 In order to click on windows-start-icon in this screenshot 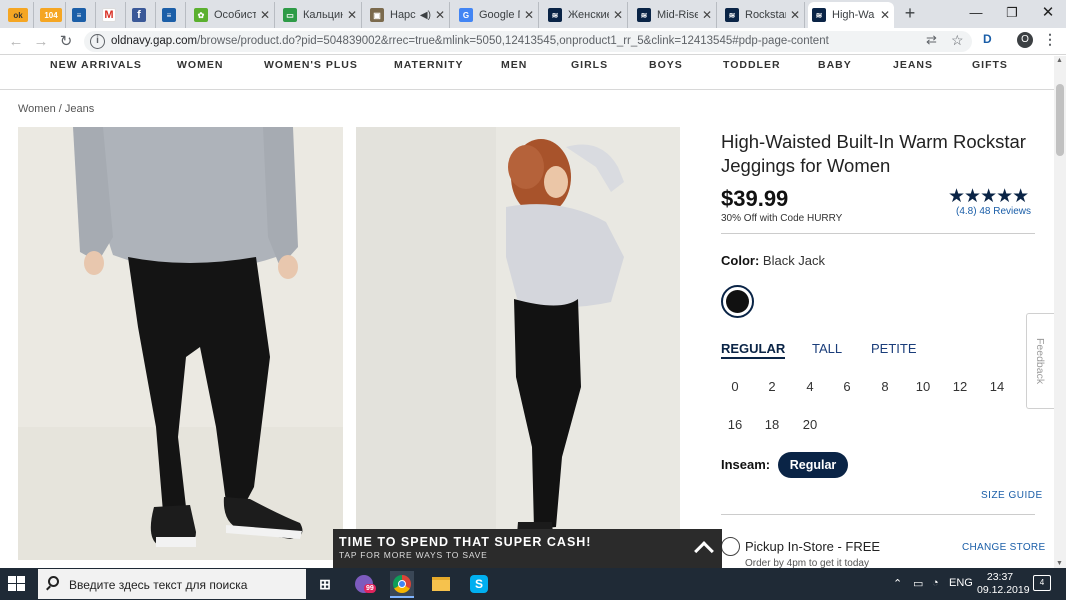, I will do `click(17, 584)`.